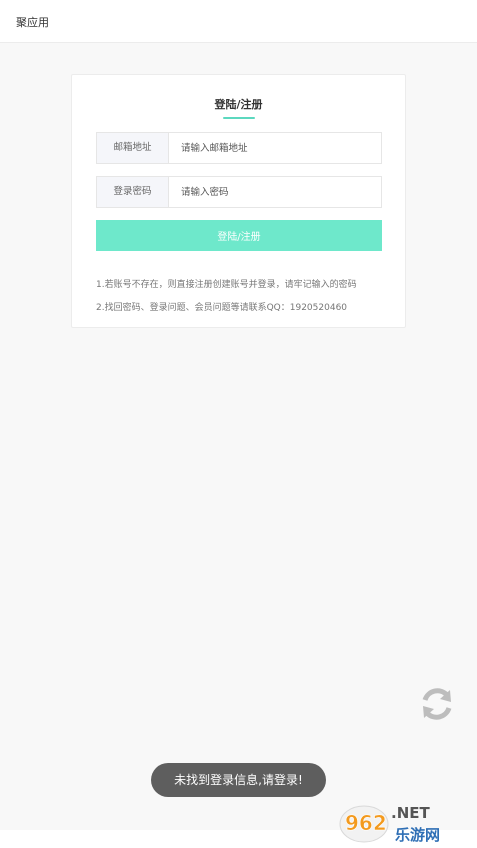 This screenshot has width=477, height=848. Describe the element at coordinates (239, 235) in the screenshot. I see `login-register-button: 登陆/注册` at that location.